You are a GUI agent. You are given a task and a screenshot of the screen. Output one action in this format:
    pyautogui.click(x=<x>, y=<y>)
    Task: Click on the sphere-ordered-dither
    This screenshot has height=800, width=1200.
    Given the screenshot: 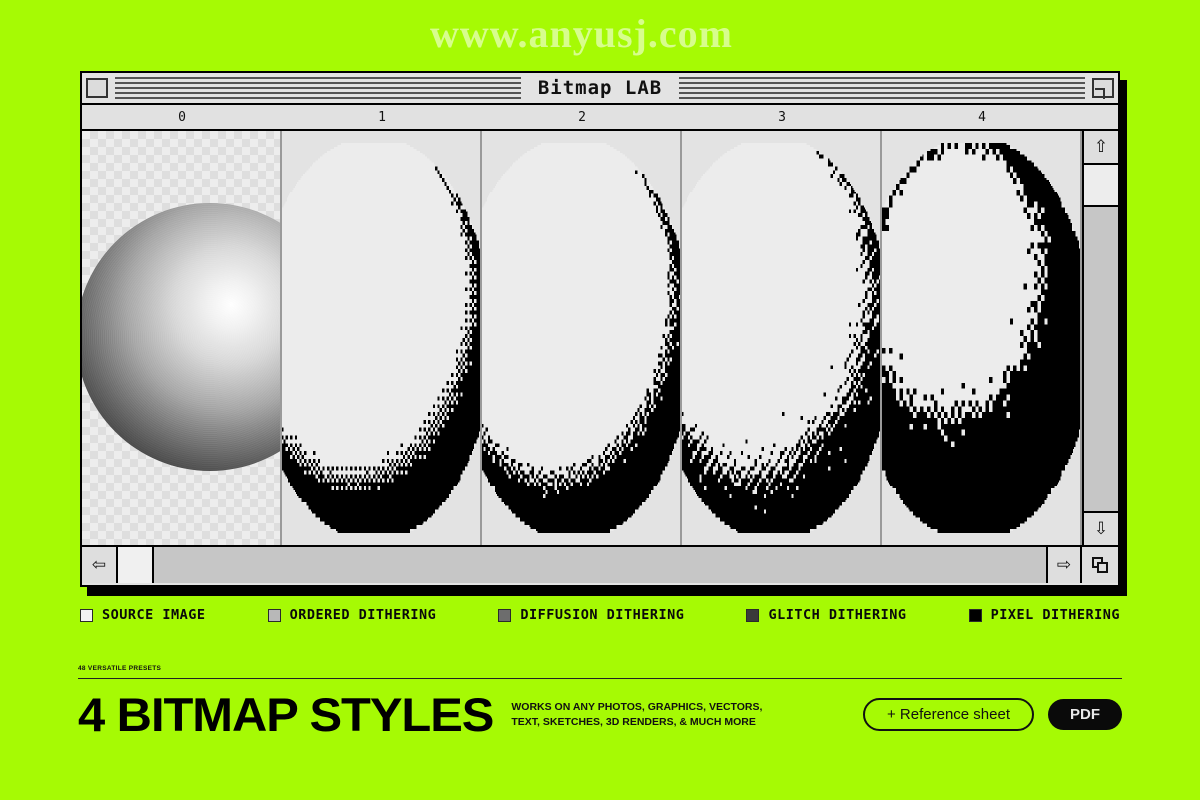 What is the action you would take?
    pyautogui.click(x=381, y=338)
    